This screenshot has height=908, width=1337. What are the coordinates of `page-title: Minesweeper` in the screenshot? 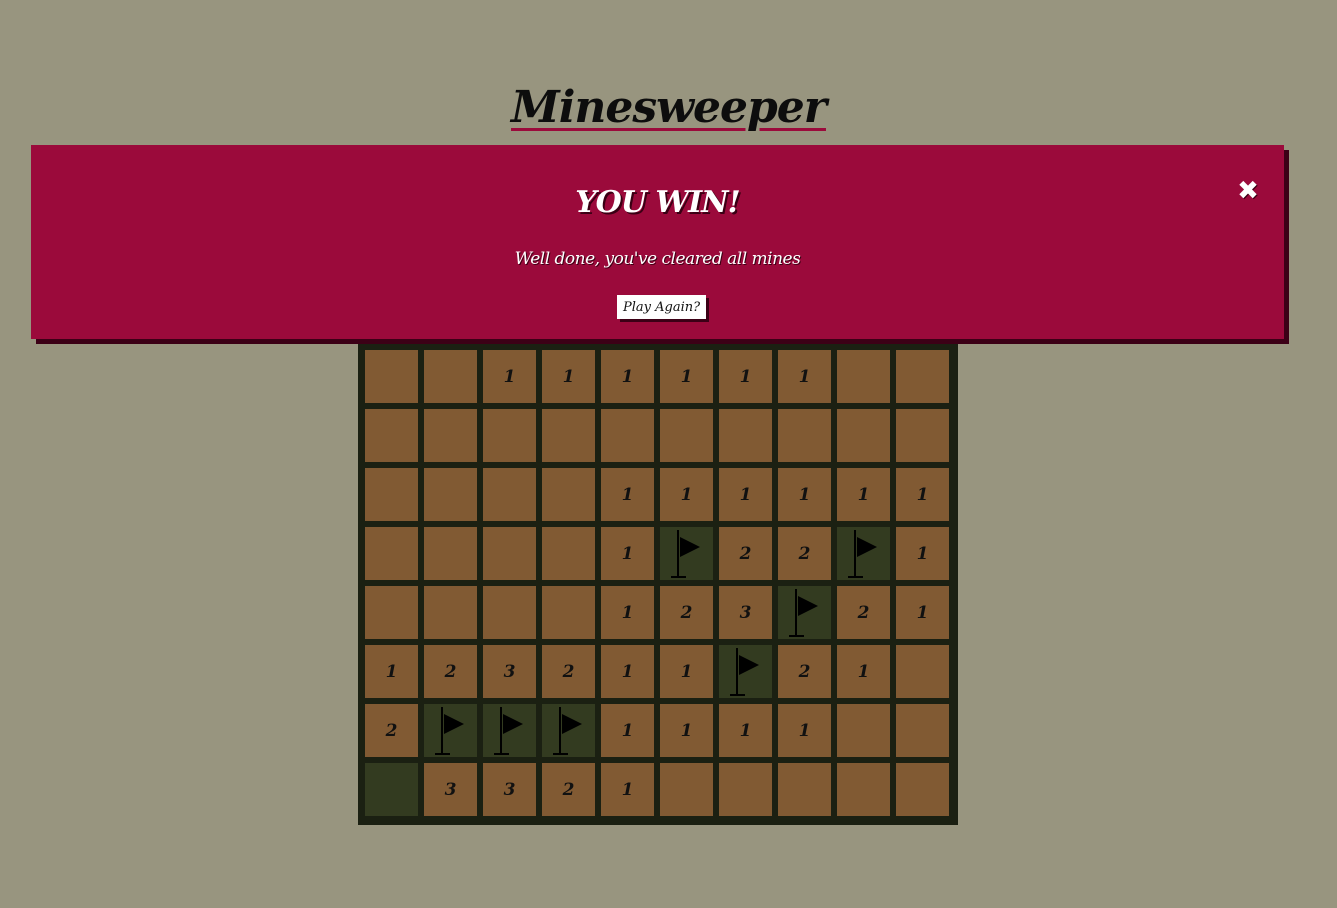 It's located at (668, 107).